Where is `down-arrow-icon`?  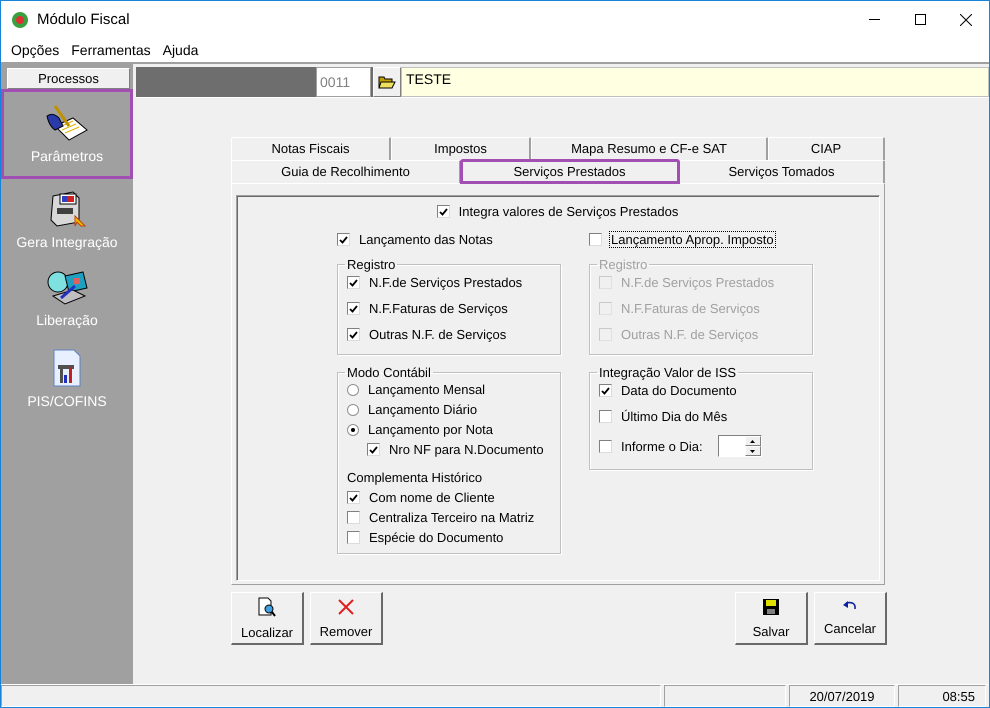 down-arrow-icon is located at coordinates (753, 451).